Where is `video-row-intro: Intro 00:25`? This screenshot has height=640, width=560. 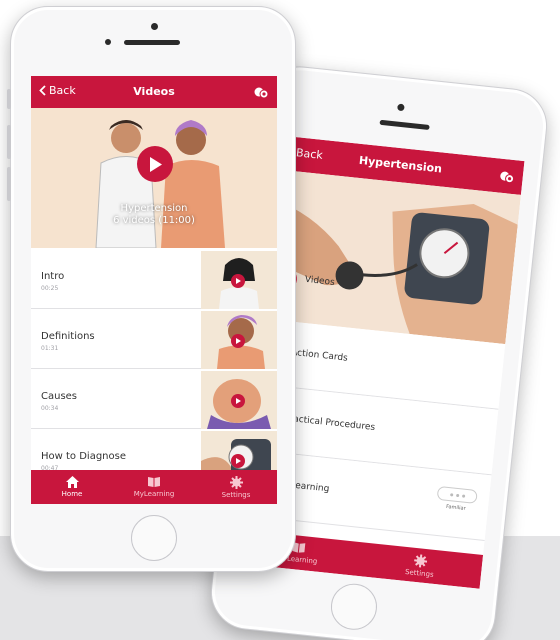 video-row-intro: Intro 00:25 is located at coordinates (154, 280).